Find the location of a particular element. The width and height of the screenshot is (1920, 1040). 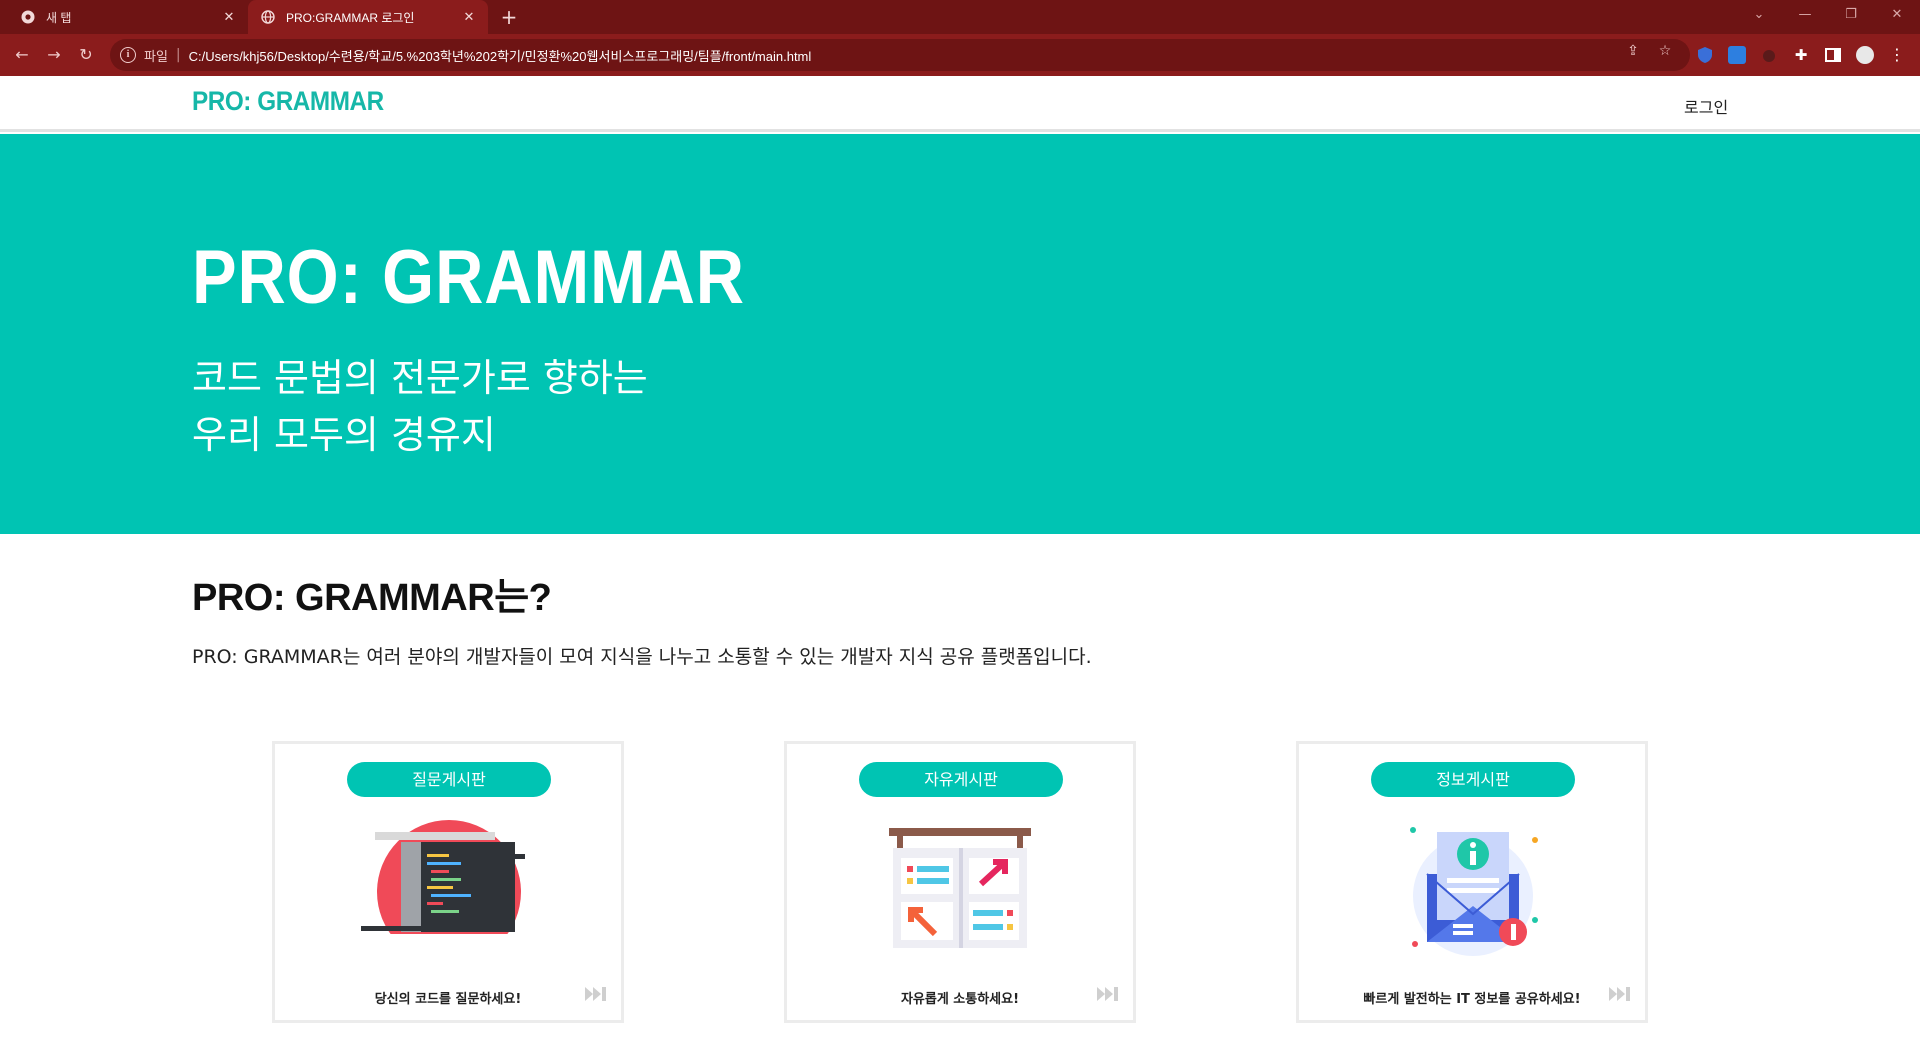

browser-tab-strip: 새 탭 ✕ PRO:GRAMMAR 로그인 ✕ + ⌄ — ❐ ✕ is located at coordinates (960, 17).